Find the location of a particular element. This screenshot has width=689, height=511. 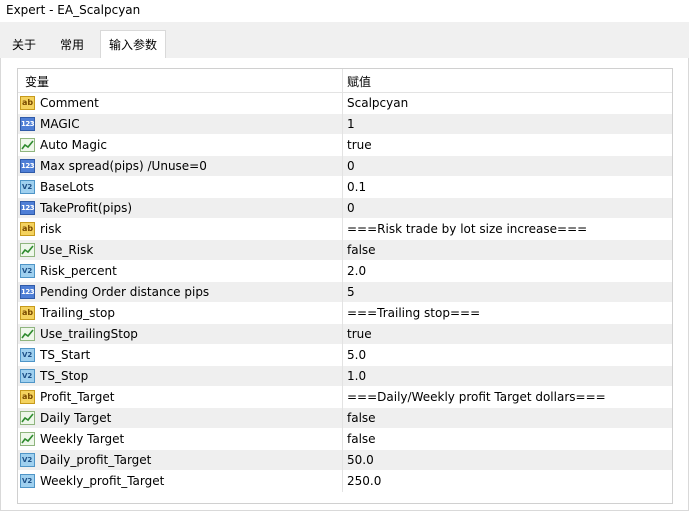

parameter-name: Use_trailingStop is located at coordinates (89, 334).